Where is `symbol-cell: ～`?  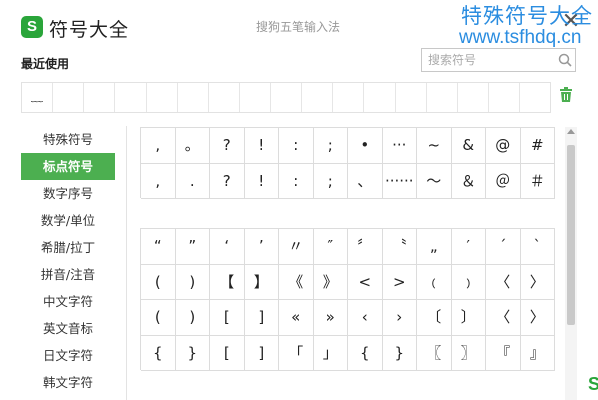
symbol-cell: ～ is located at coordinates (434, 181).